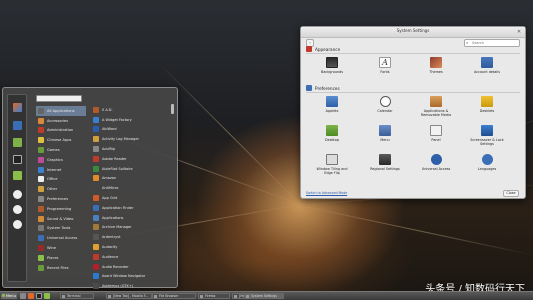 Image resolution: width=533 pixels, height=300 pixels. I want to click on settings-item-label: Desklets, so click(487, 111).